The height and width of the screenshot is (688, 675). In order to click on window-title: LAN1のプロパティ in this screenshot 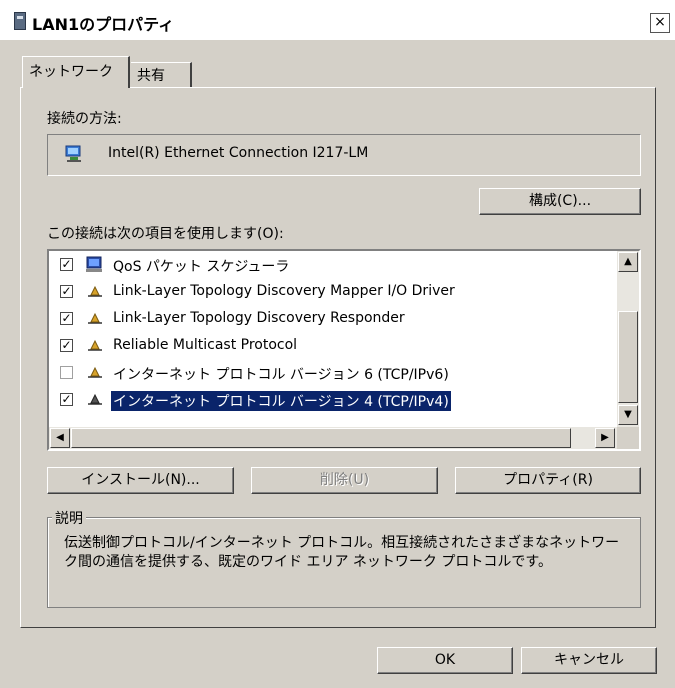, I will do `click(103, 24)`.